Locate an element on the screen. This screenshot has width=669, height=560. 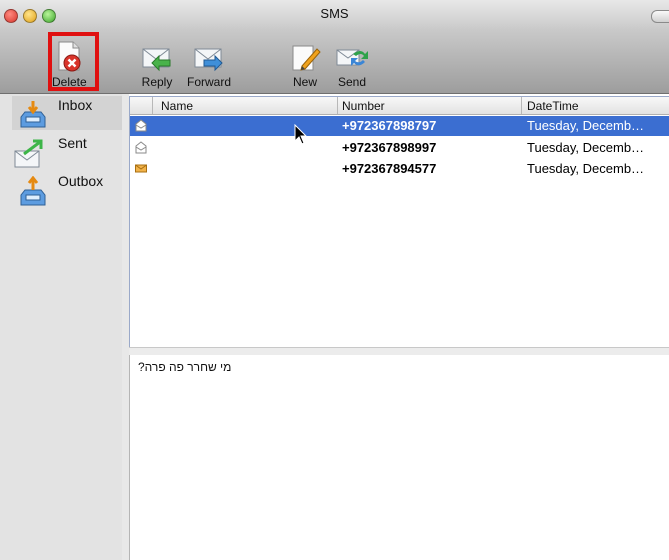
row-number: +972367898997 is located at coordinates (389, 147).